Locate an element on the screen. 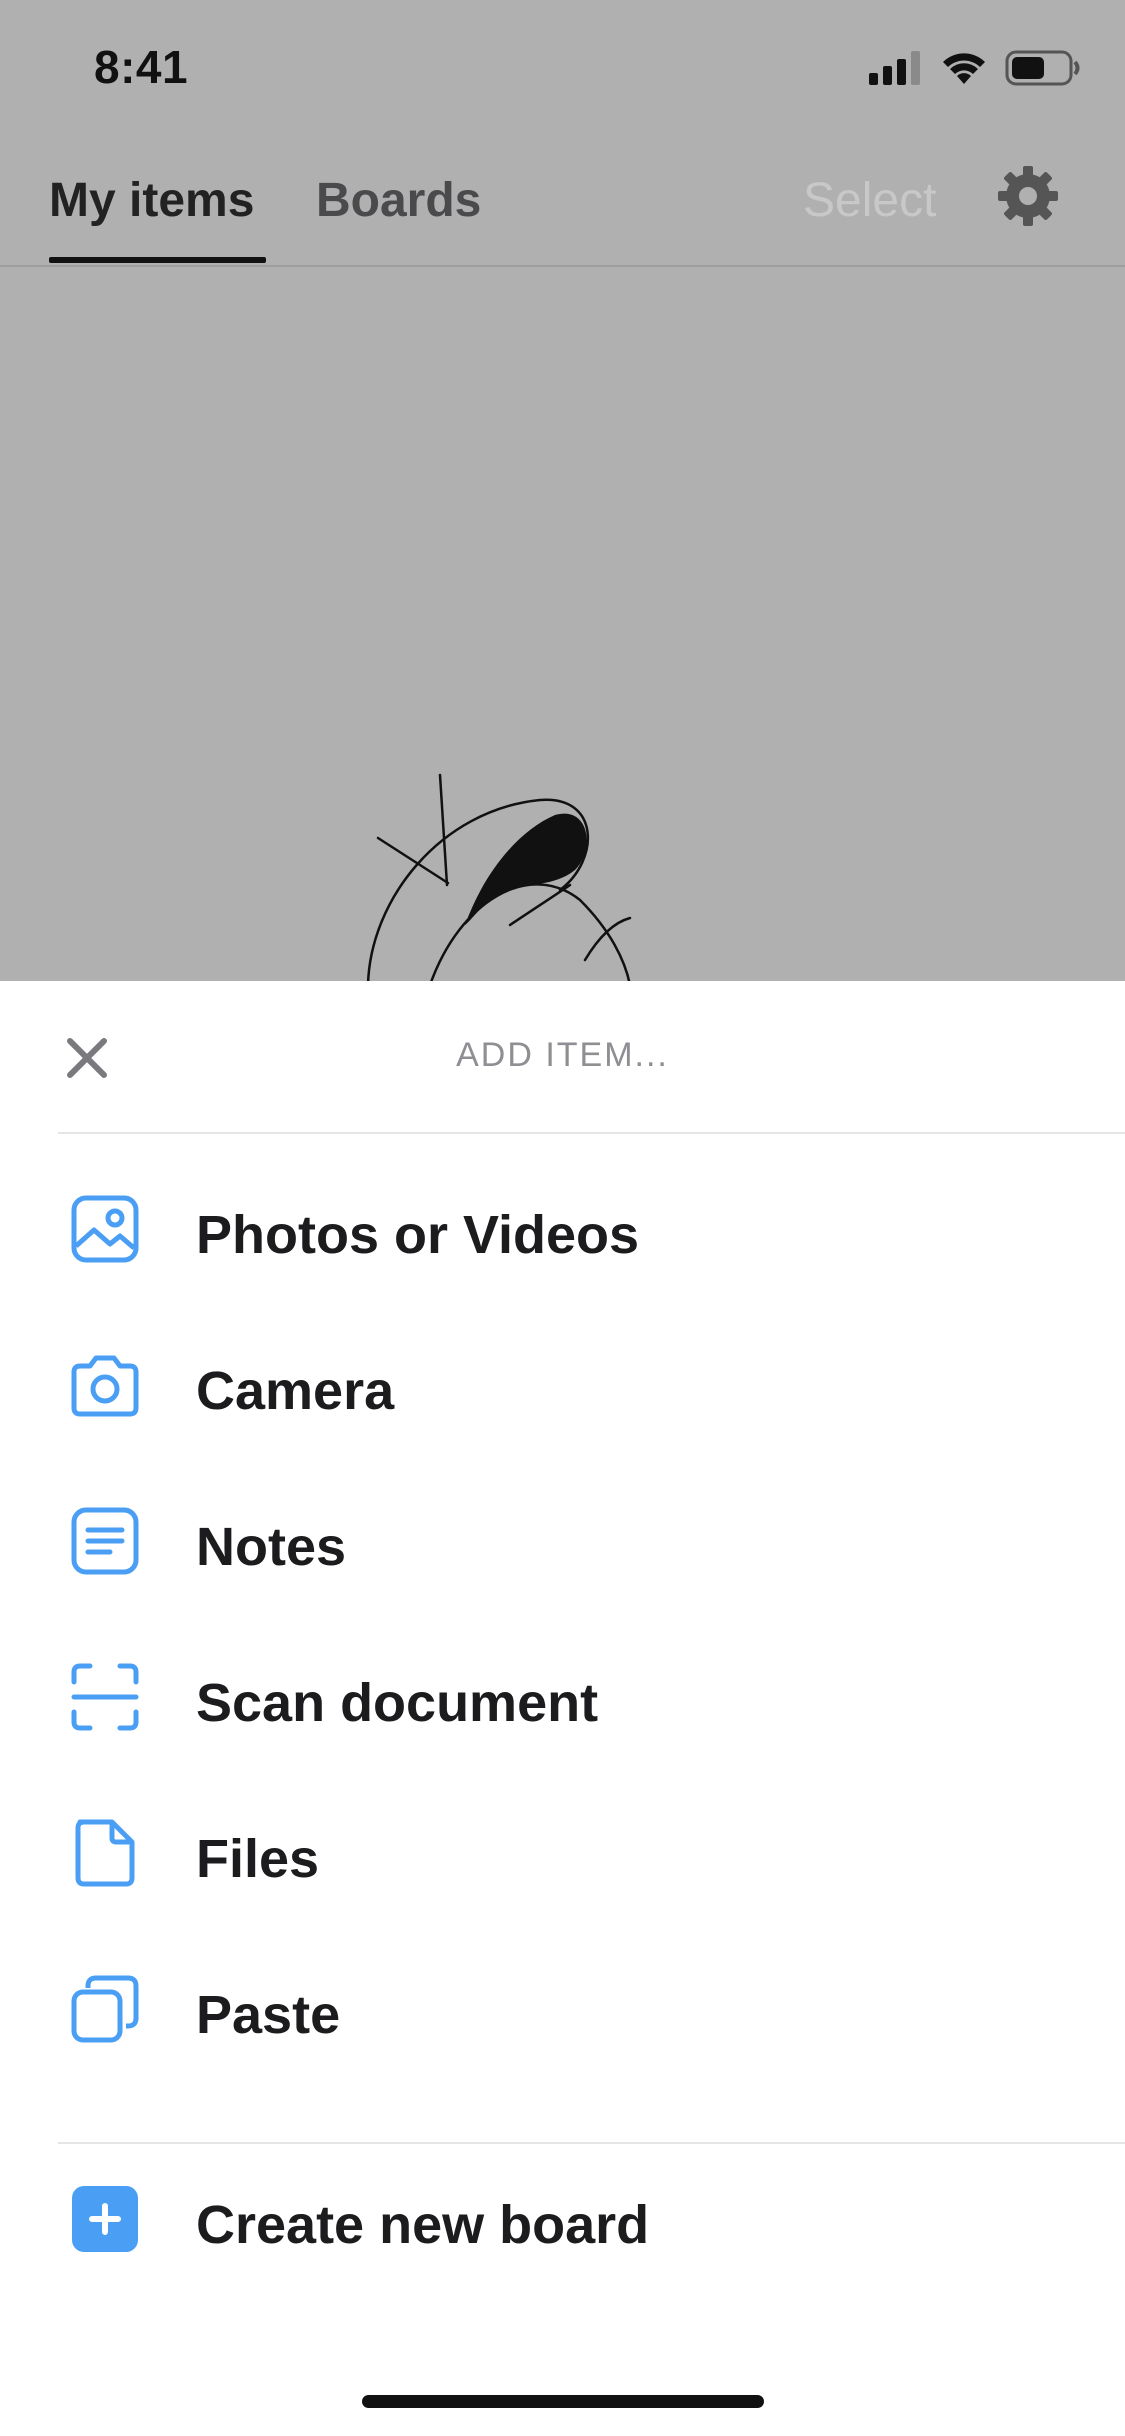  menu-item-notes: Notes is located at coordinates (562, 1542).